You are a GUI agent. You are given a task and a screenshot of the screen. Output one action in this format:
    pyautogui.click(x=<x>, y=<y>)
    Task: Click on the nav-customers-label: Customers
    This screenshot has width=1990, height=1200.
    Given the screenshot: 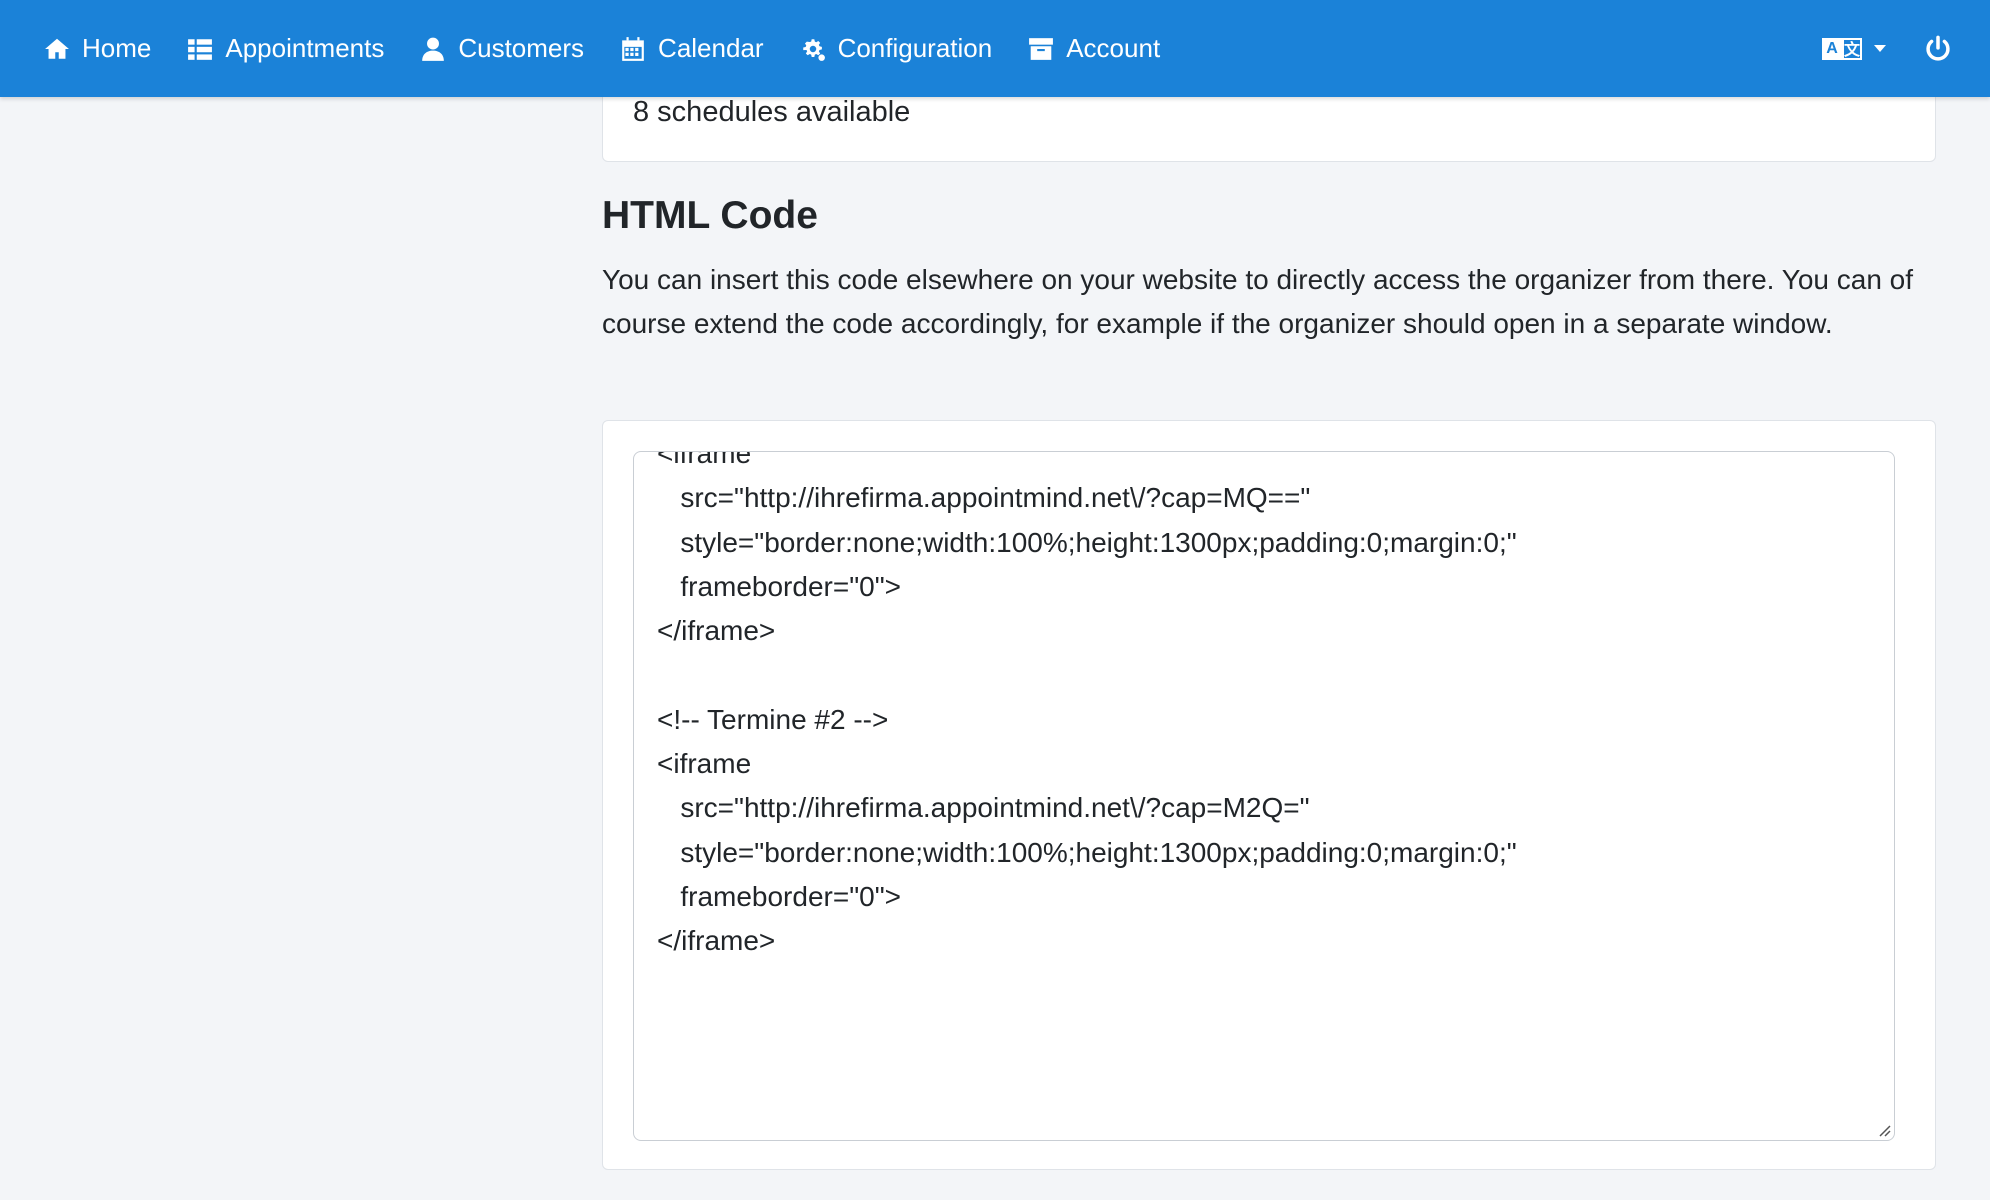 What is the action you would take?
    pyautogui.click(x=521, y=48)
    